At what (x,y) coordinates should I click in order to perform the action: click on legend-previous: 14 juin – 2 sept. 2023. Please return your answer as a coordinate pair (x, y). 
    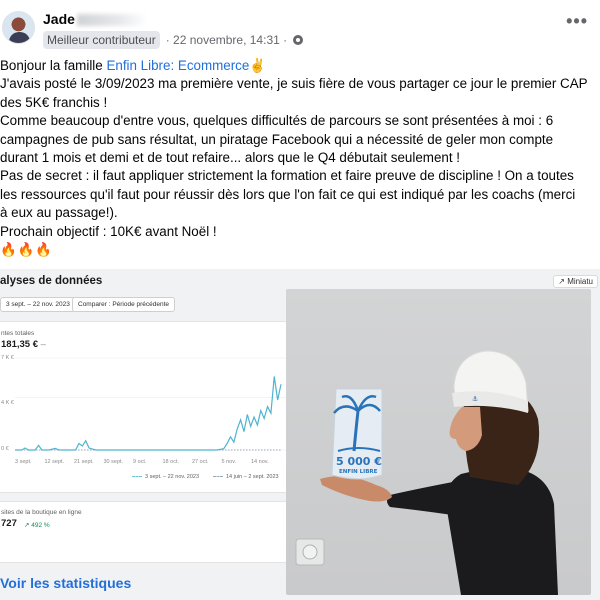
    Looking at the image, I should click on (246, 477).